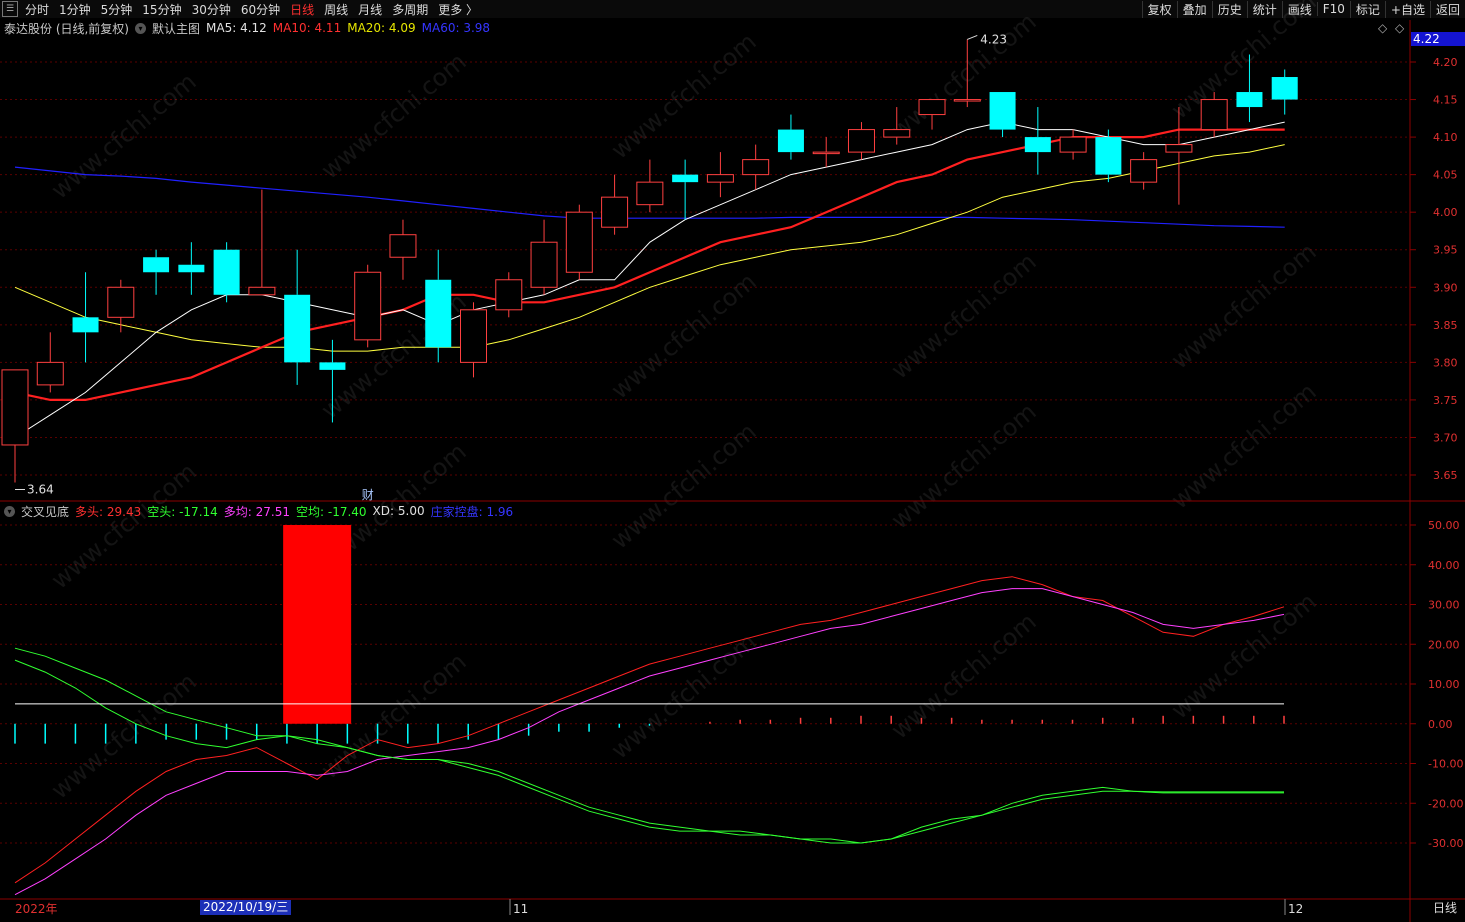  I want to click on cai-marker: 财, so click(368, 495).